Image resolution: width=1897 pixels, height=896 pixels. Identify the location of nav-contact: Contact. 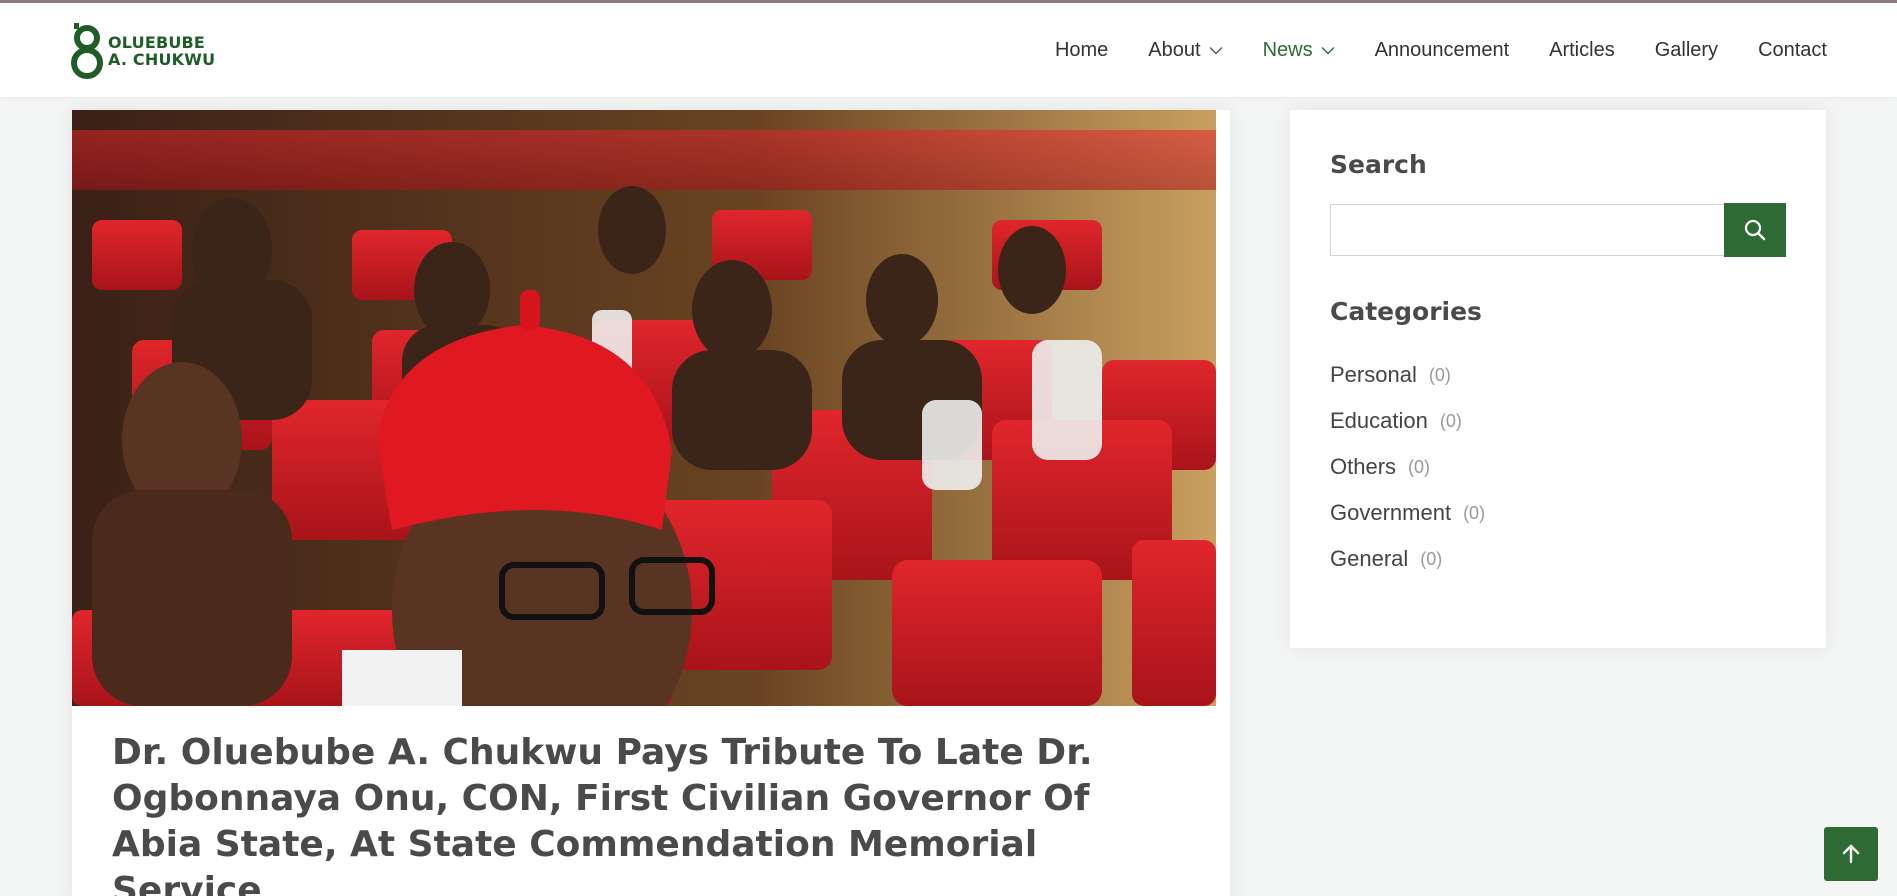
(1792, 50).